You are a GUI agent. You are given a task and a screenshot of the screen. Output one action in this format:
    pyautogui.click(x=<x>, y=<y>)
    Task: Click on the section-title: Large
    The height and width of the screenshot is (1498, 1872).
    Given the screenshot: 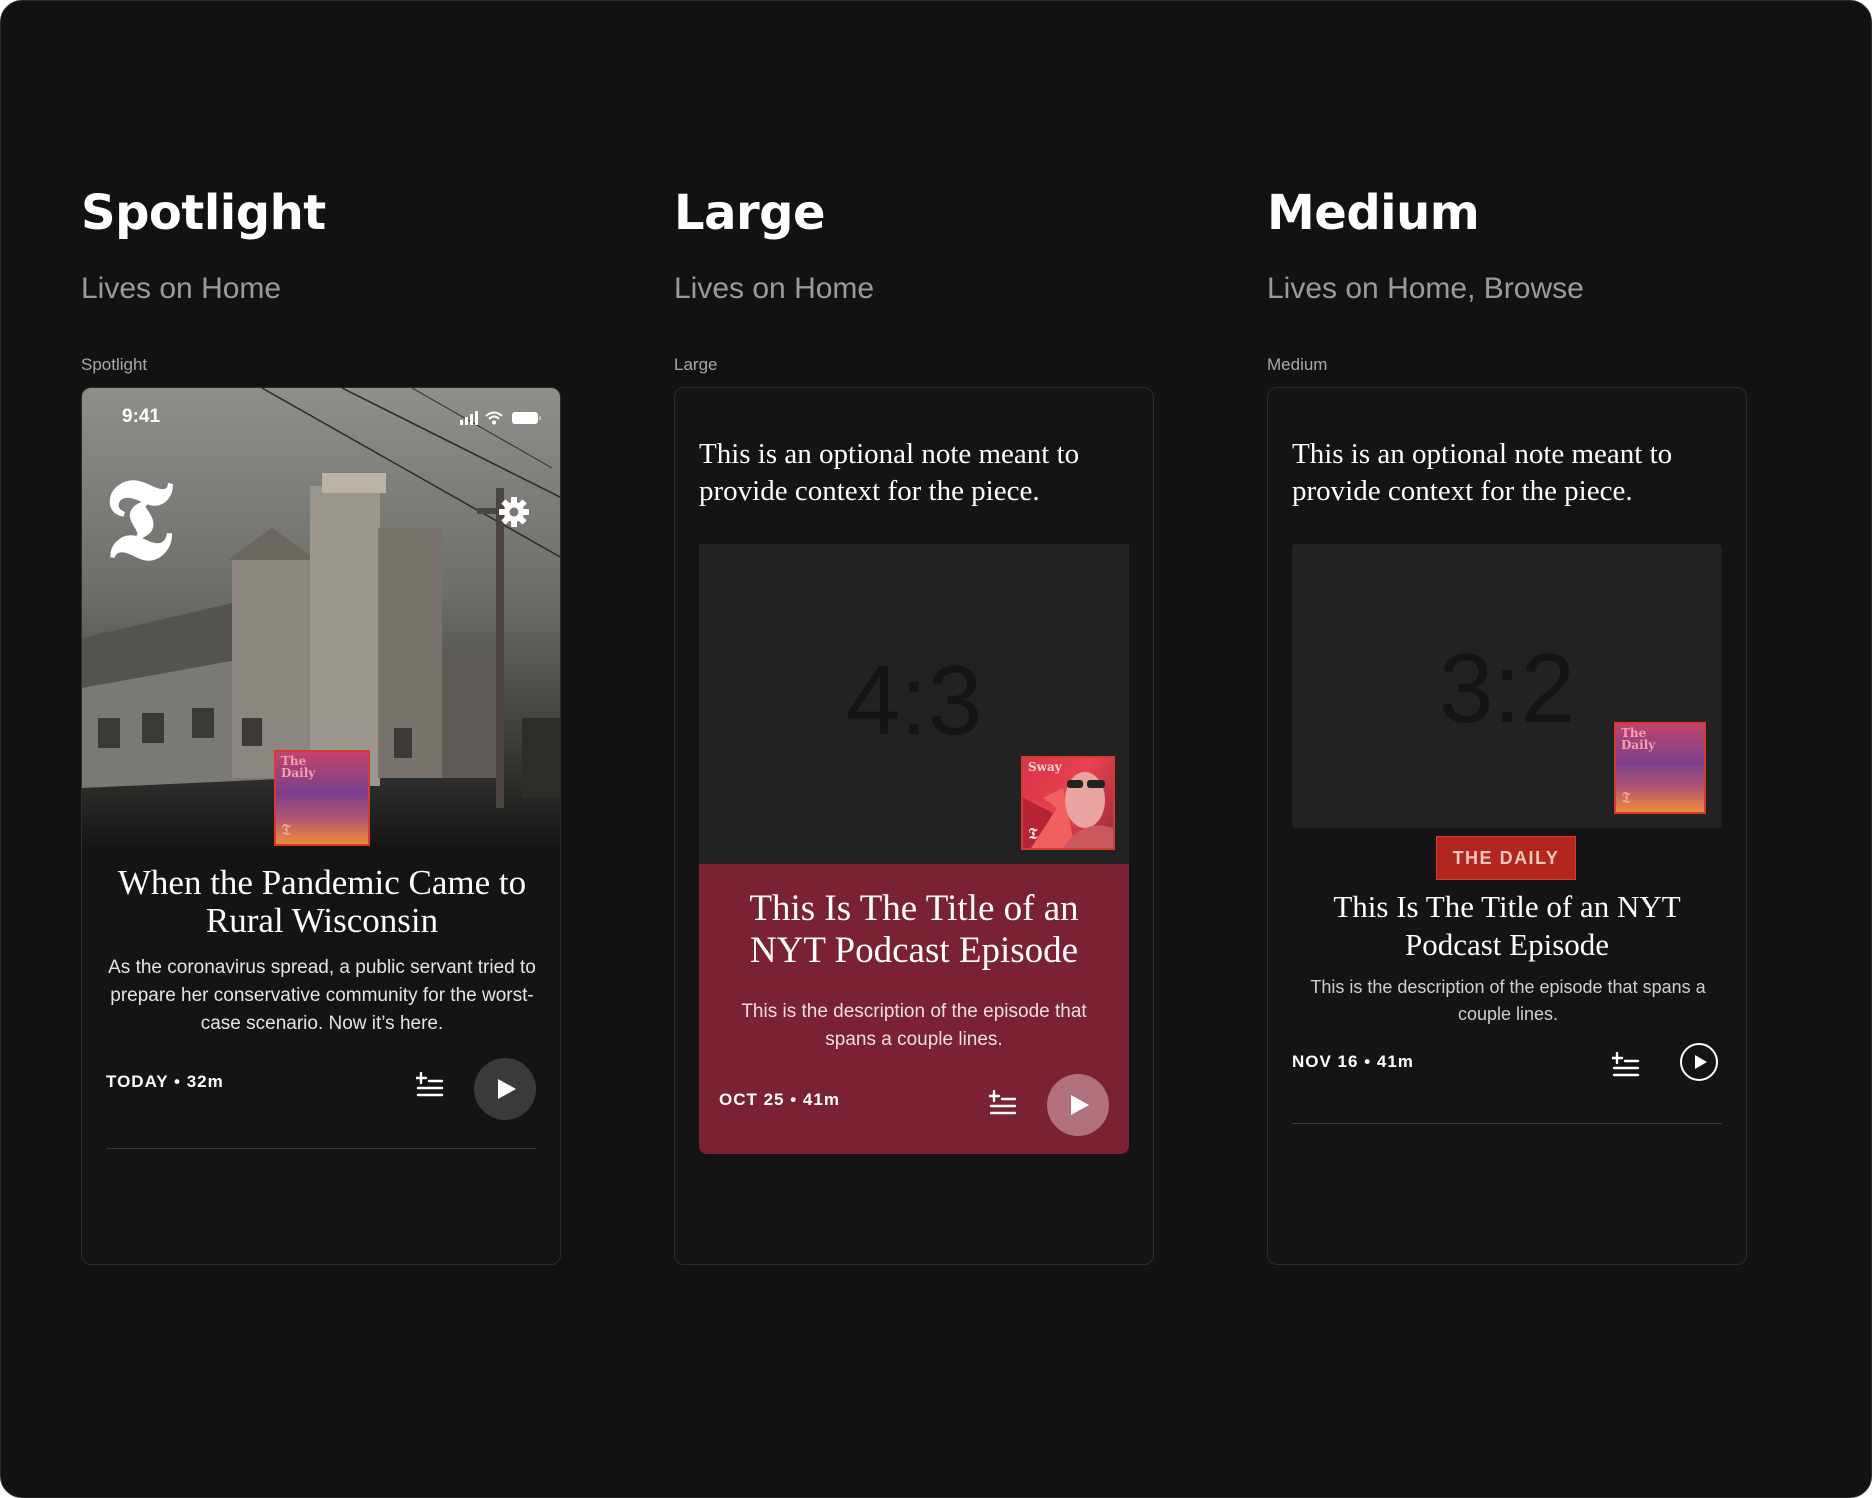 What is the action you would take?
    pyautogui.click(x=750, y=213)
    